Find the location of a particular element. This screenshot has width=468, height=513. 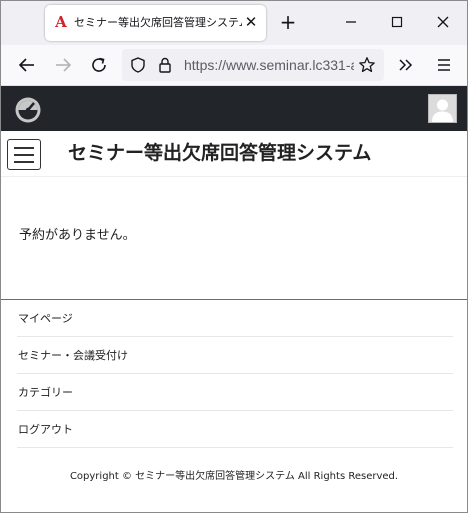

address-bar: https://www.seminar.lc331-a is located at coordinates (253, 65).